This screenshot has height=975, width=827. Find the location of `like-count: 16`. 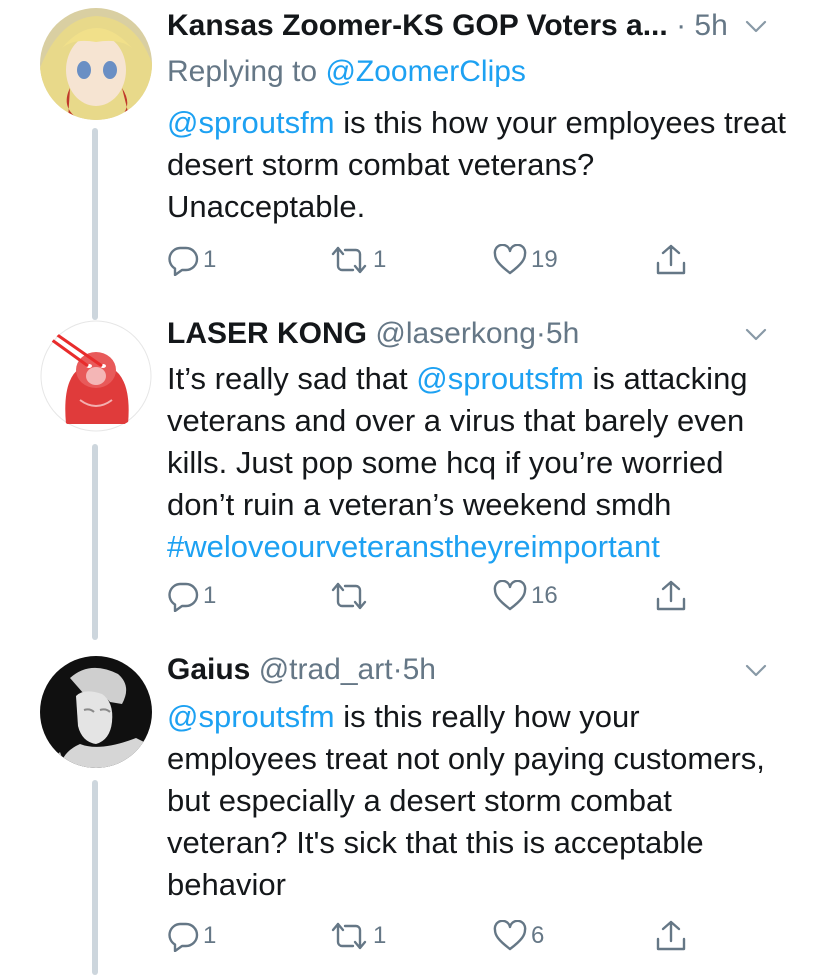

like-count: 16 is located at coordinates (544, 595).